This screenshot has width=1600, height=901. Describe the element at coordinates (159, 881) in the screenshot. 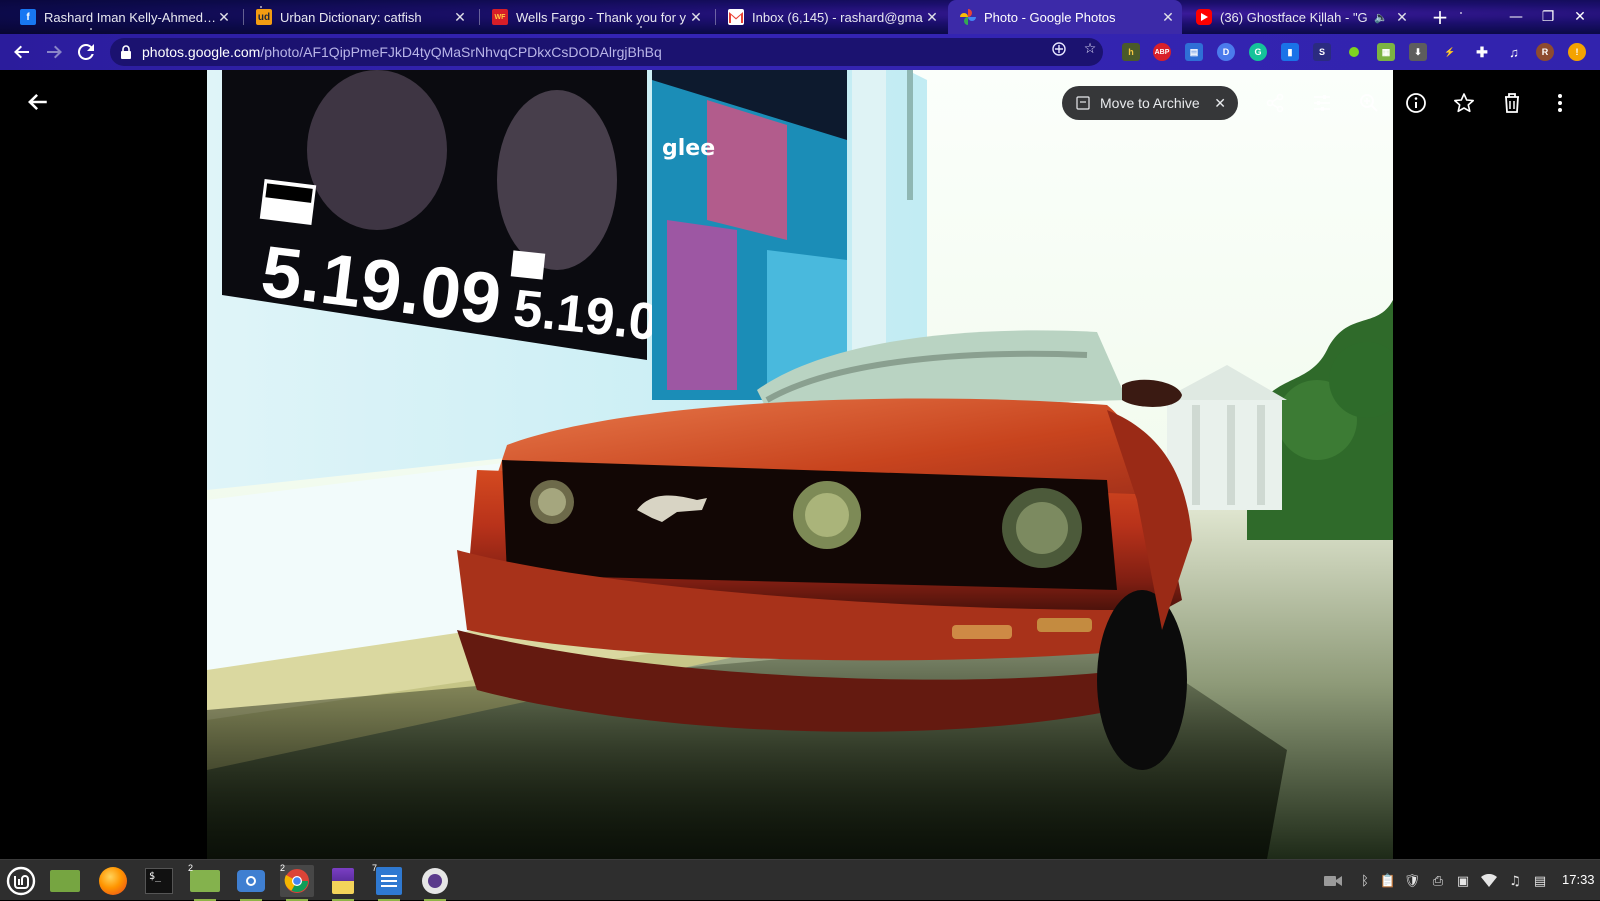

I see `terminal-icon: $_` at that location.